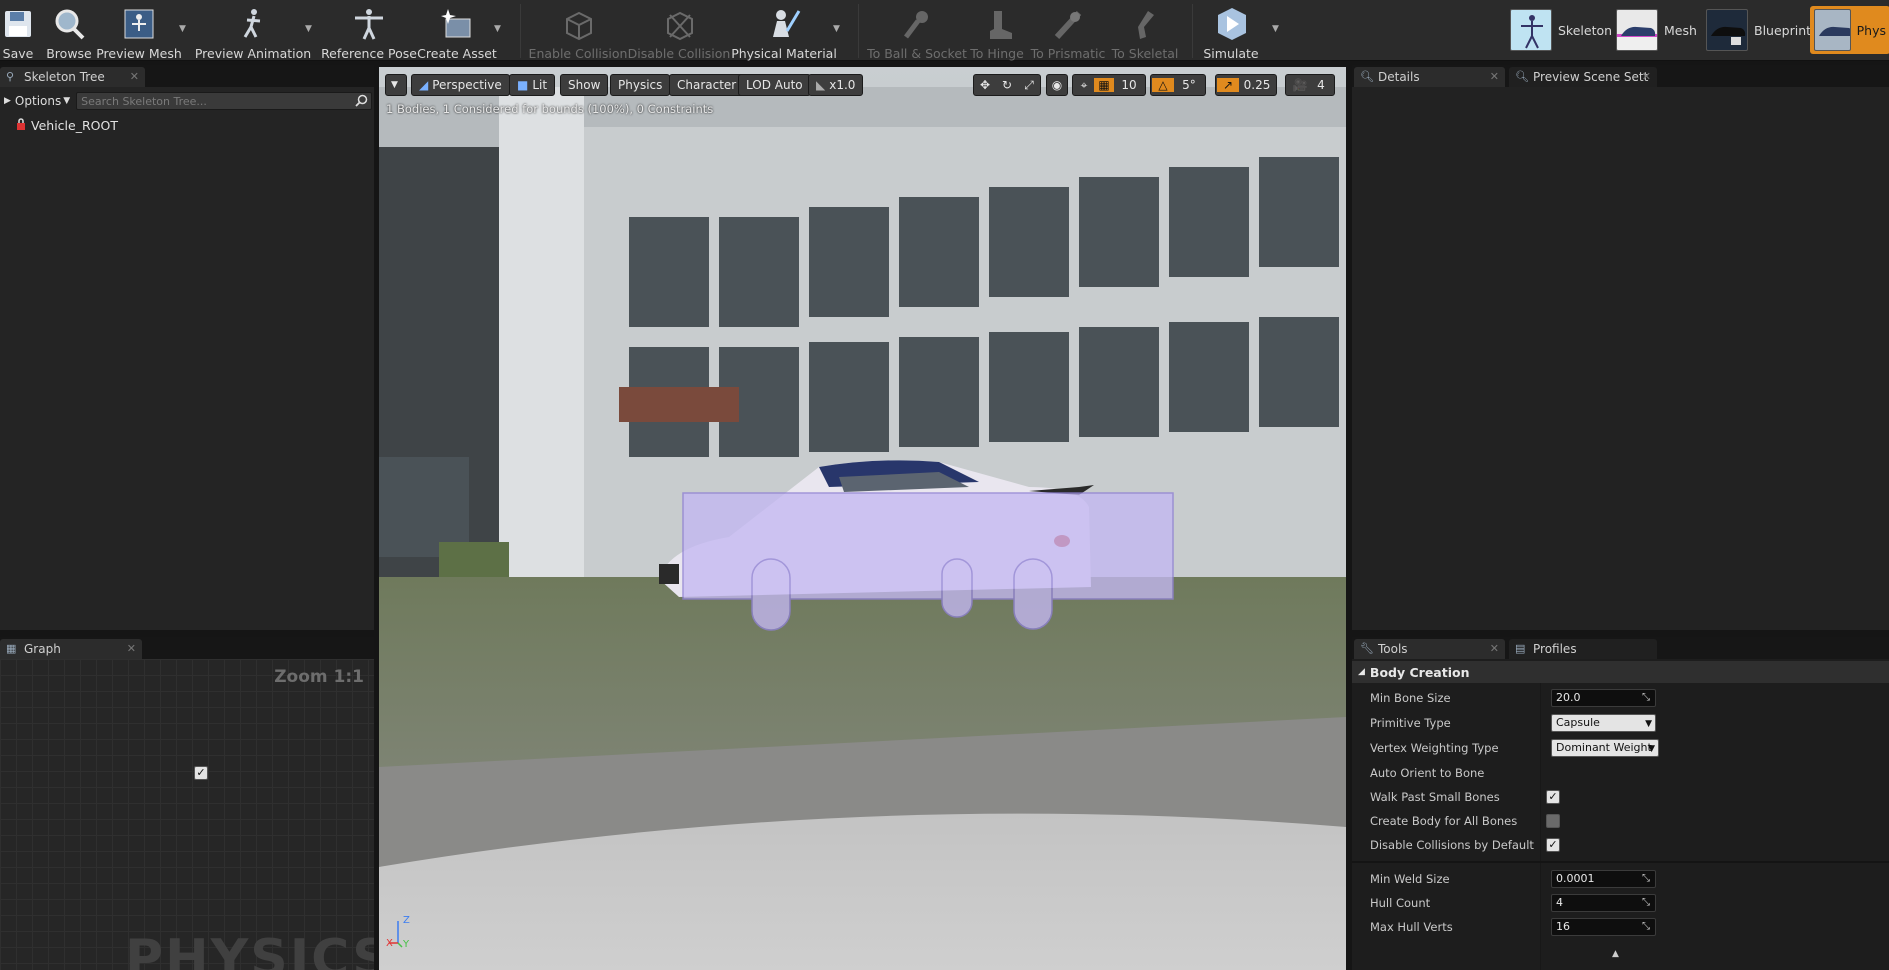  I want to click on translate-icon: ✥, so click(985, 85).